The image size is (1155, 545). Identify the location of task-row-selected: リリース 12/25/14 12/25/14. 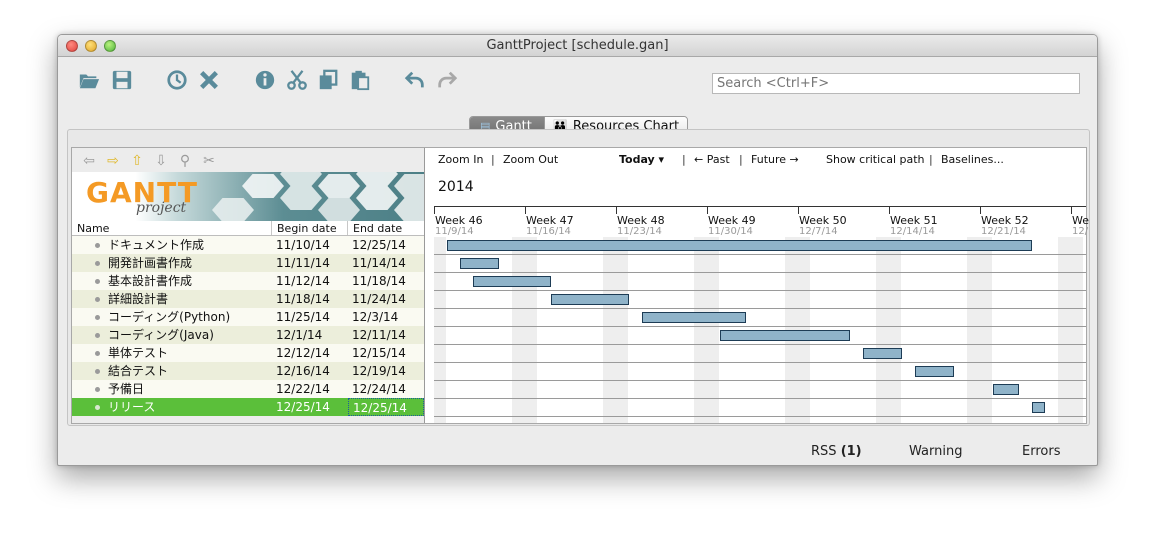
(248, 407).